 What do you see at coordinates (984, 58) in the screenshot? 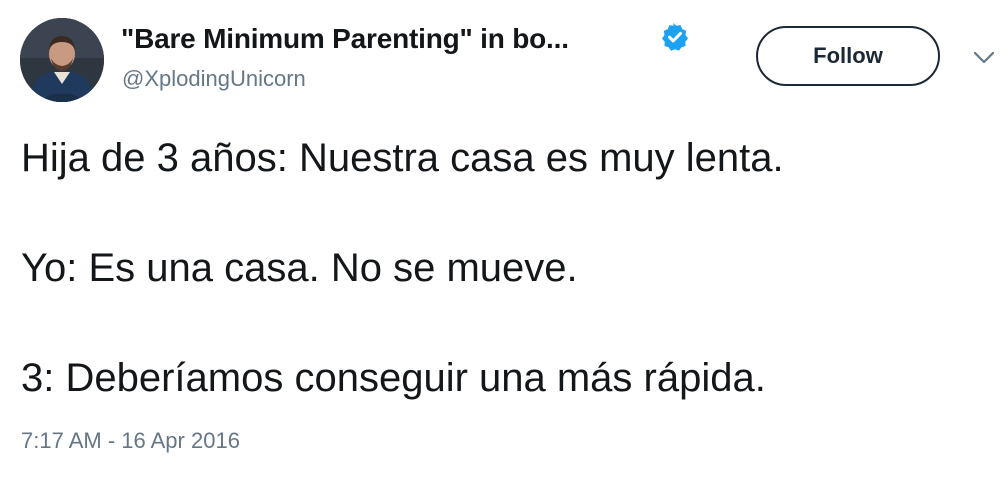
I see `chevron-down-icon` at bounding box center [984, 58].